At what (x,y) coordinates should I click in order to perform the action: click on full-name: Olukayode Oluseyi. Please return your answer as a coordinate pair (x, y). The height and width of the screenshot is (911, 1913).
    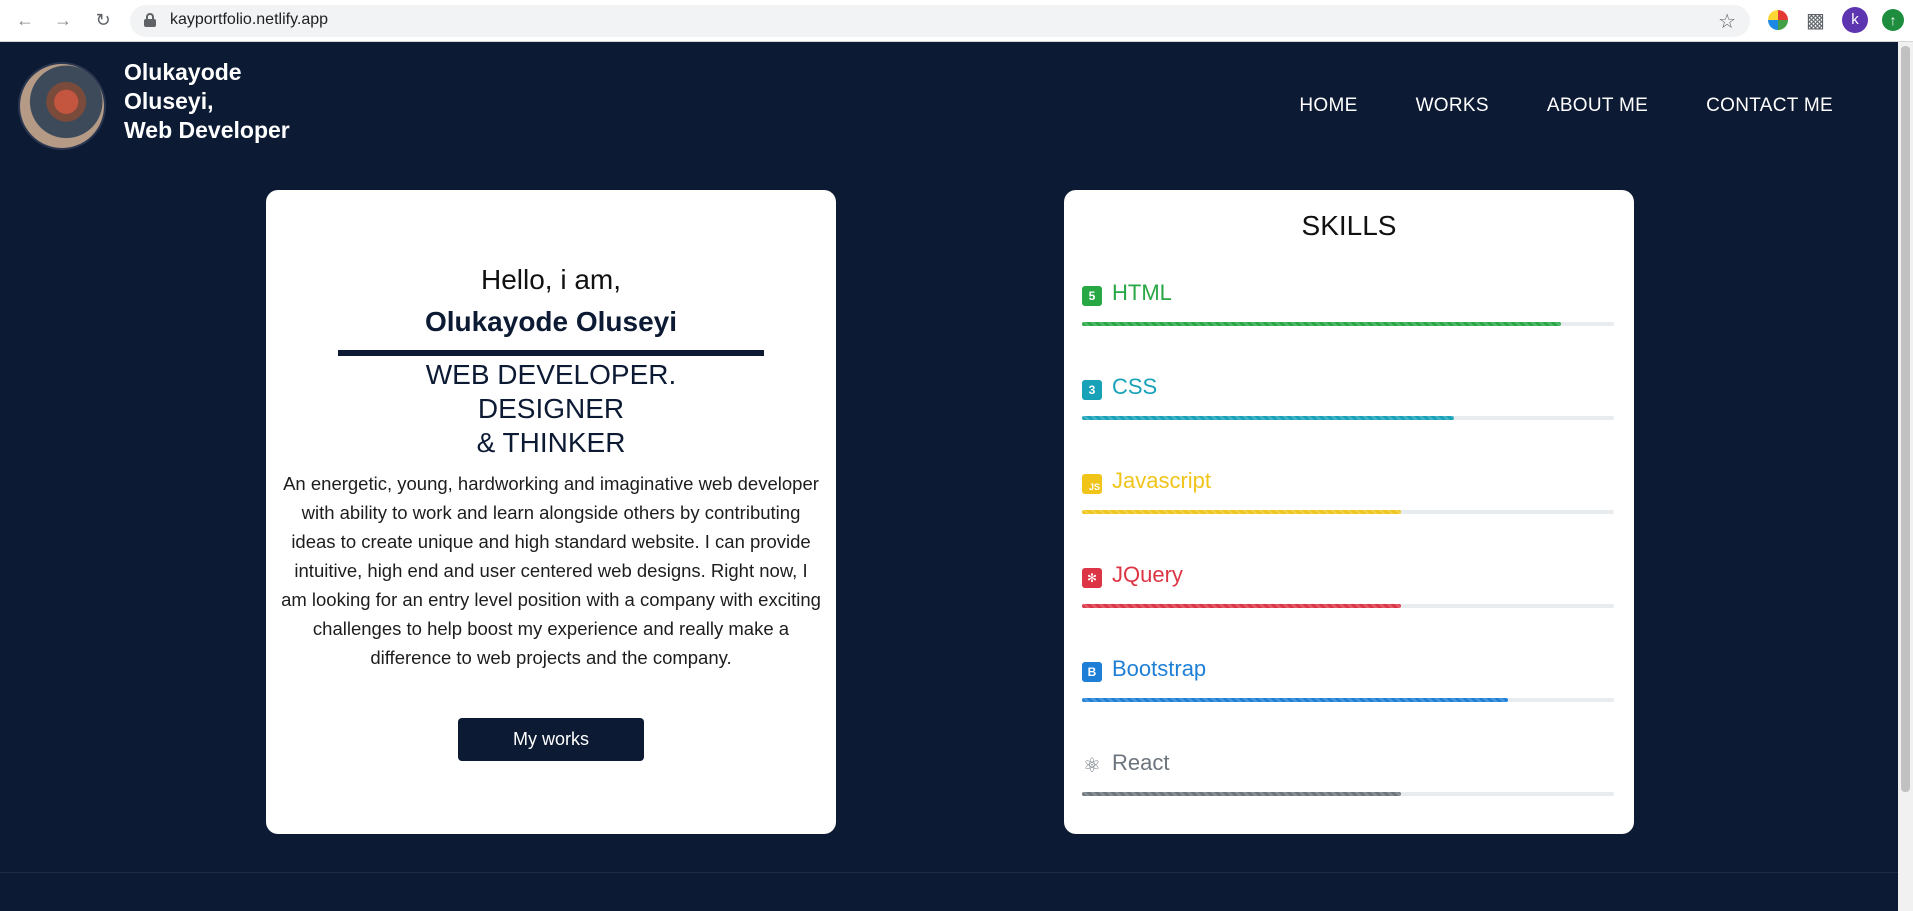
    Looking at the image, I should click on (551, 321).